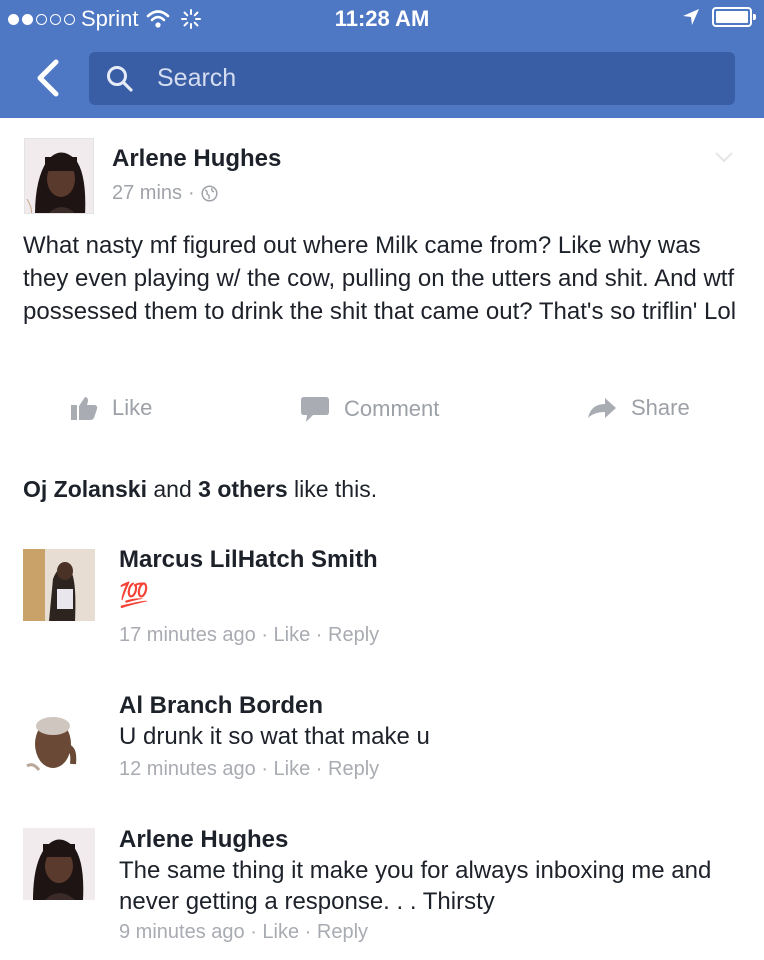  I want to click on comment-button: Comment, so click(369, 409).